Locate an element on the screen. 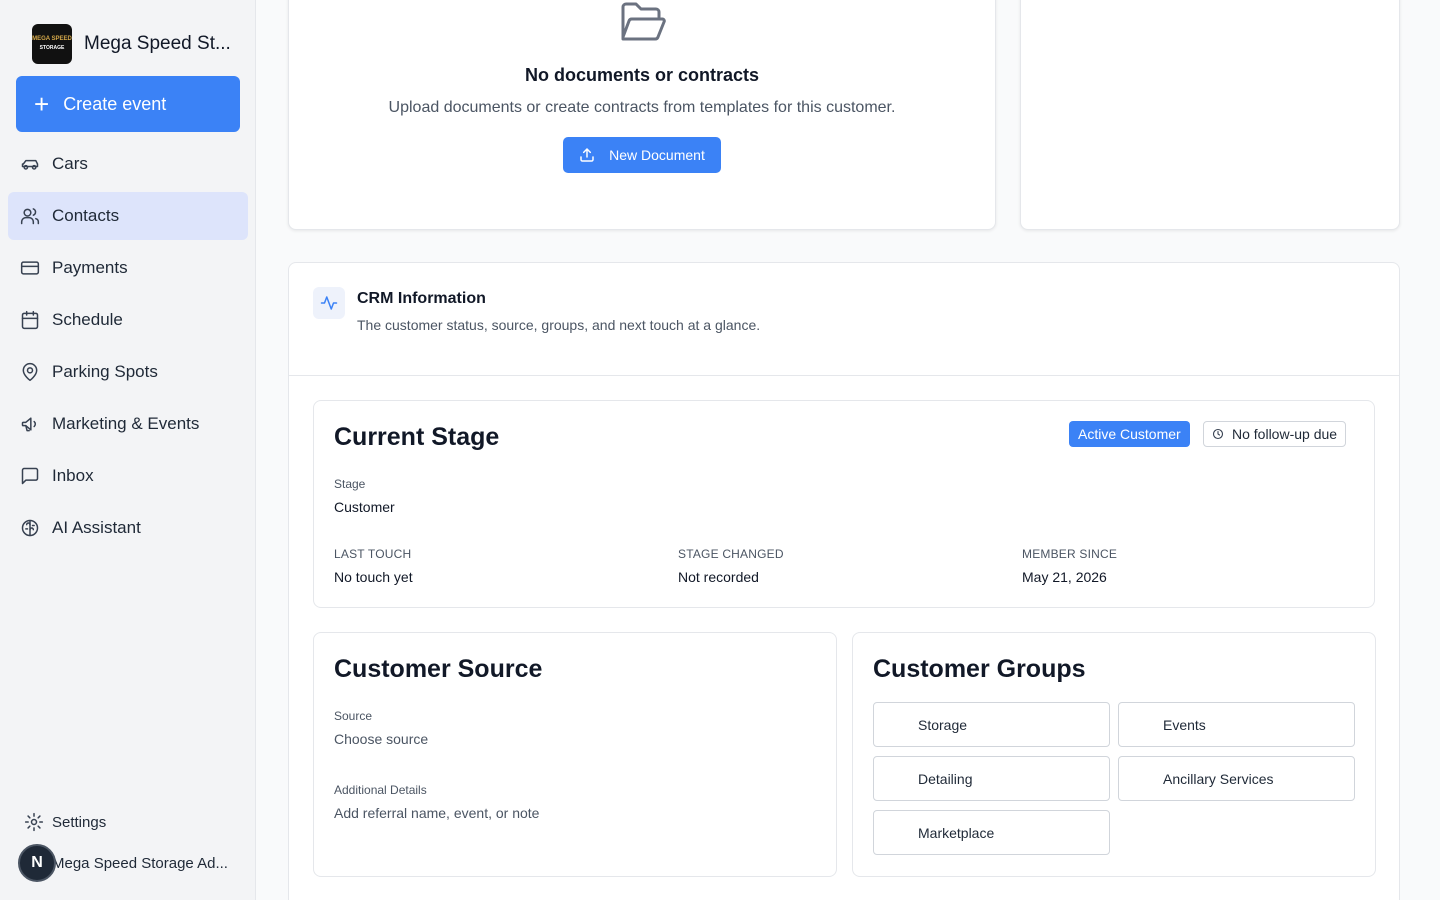  create-event-button: + Create event is located at coordinates (128, 104).